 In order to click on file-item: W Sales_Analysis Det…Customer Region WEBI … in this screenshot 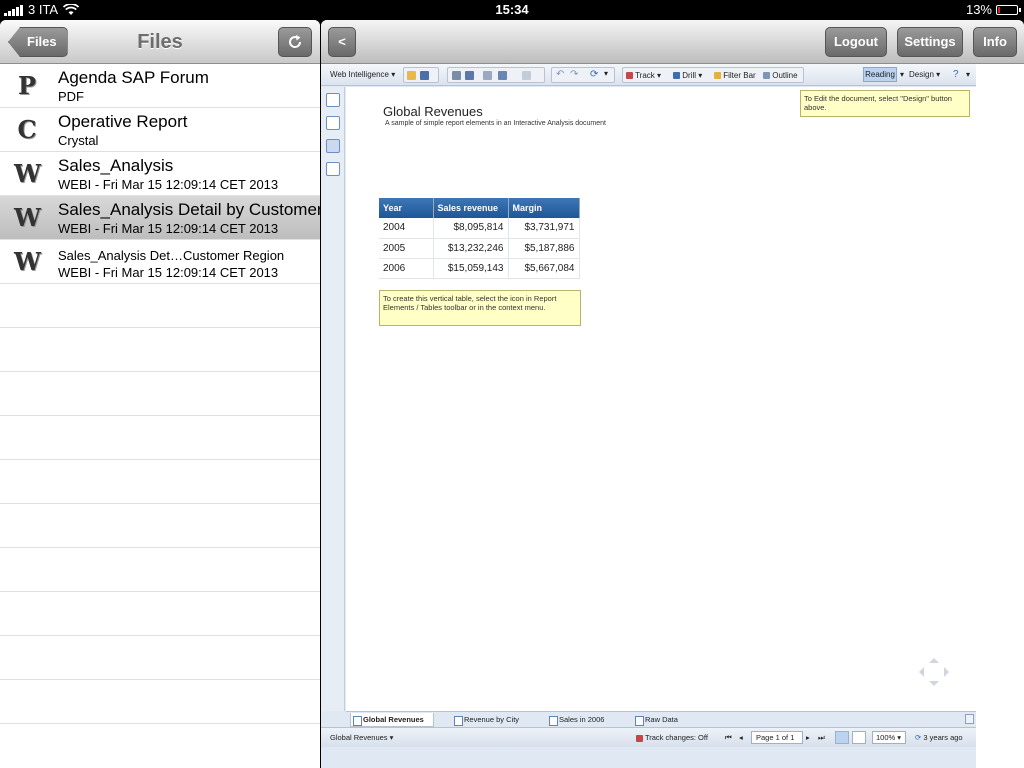, I will do `click(160, 262)`.